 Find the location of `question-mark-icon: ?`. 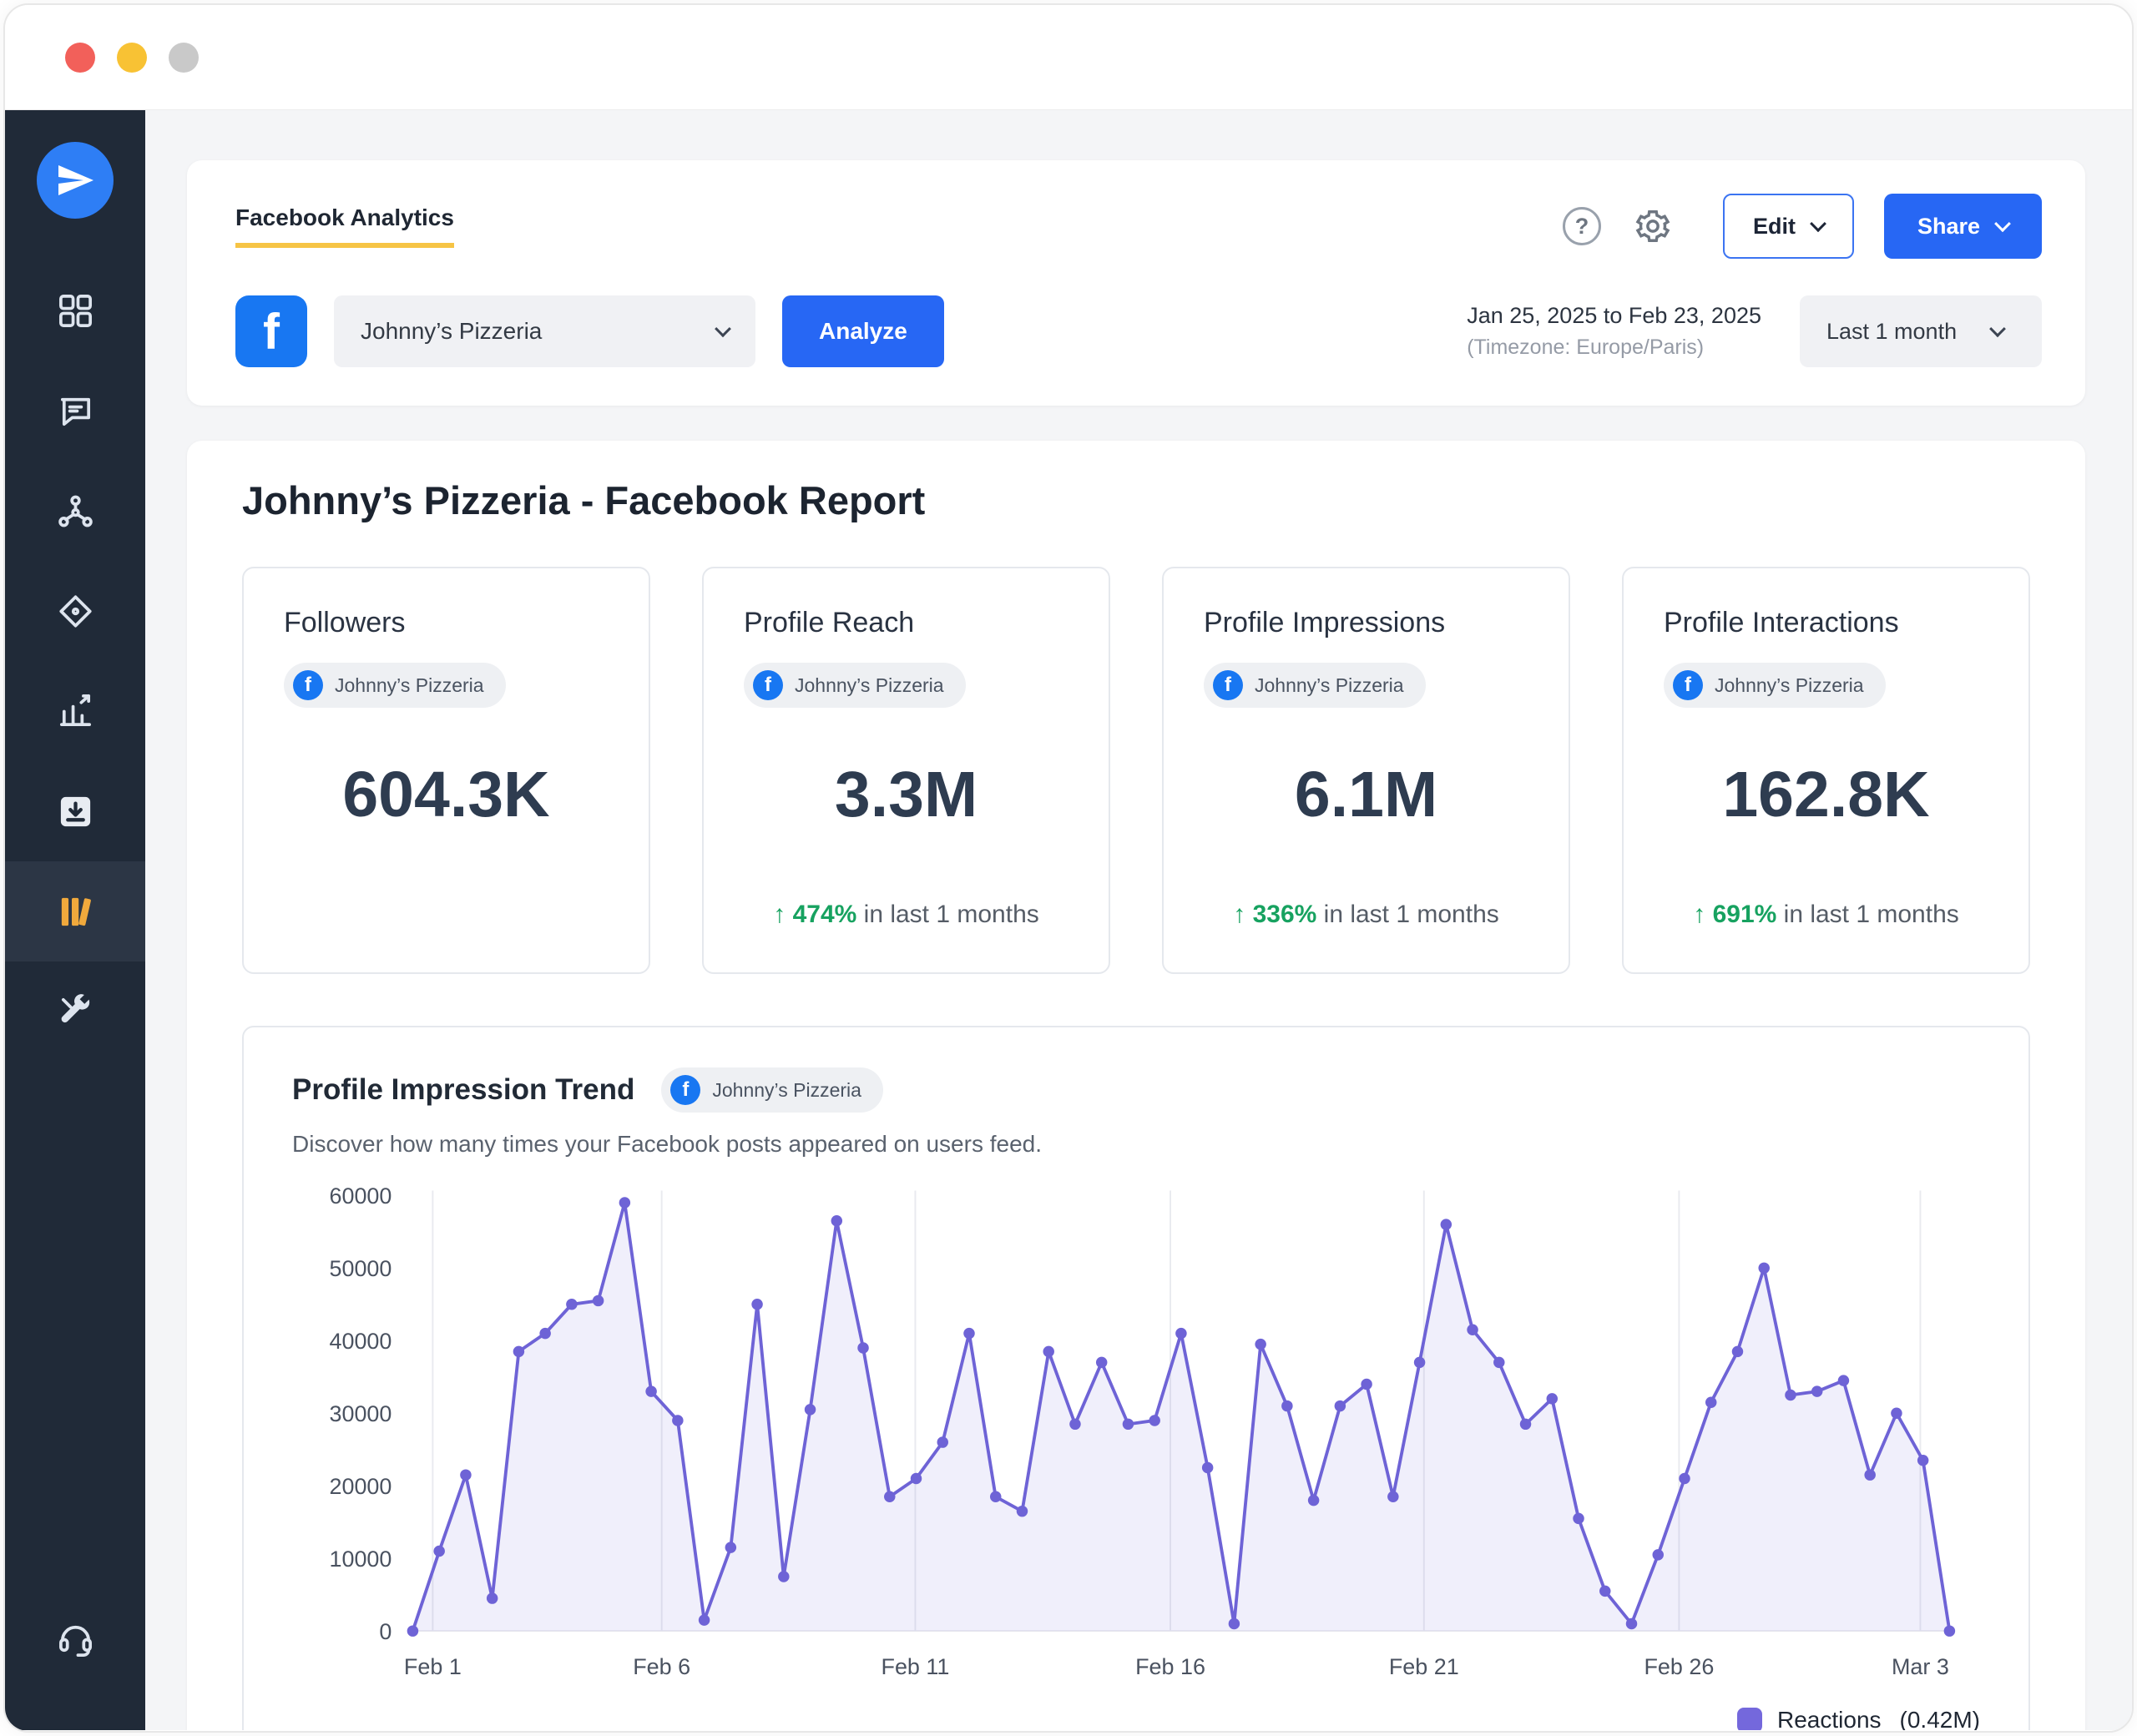

question-mark-icon: ? is located at coordinates (1581, 226).